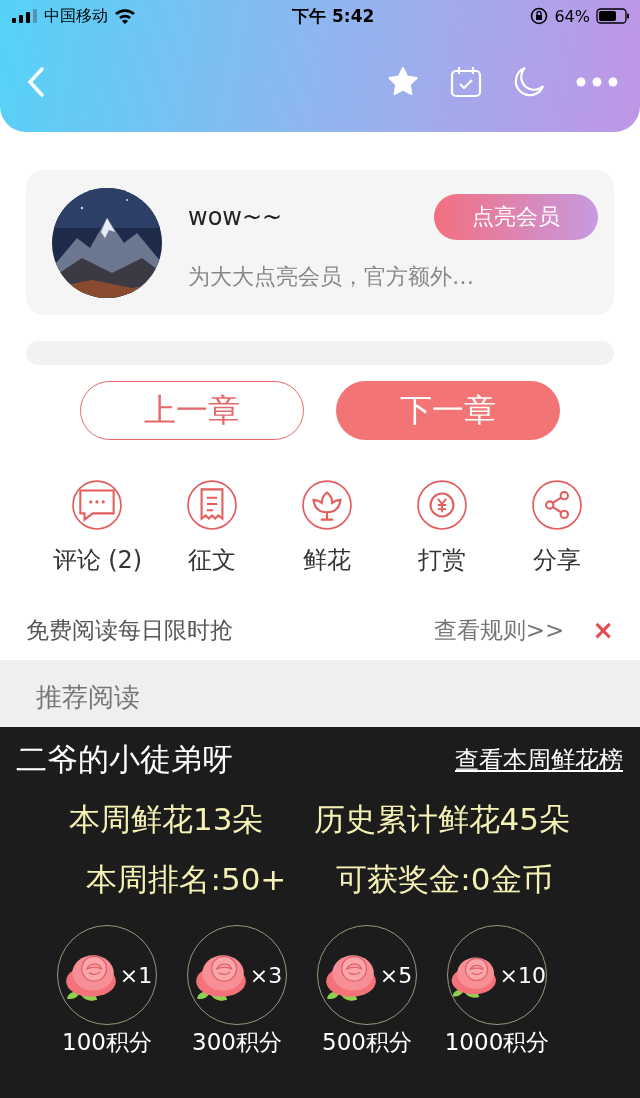  I want to click on carrier-name: 中国移动, so click(76, 16).